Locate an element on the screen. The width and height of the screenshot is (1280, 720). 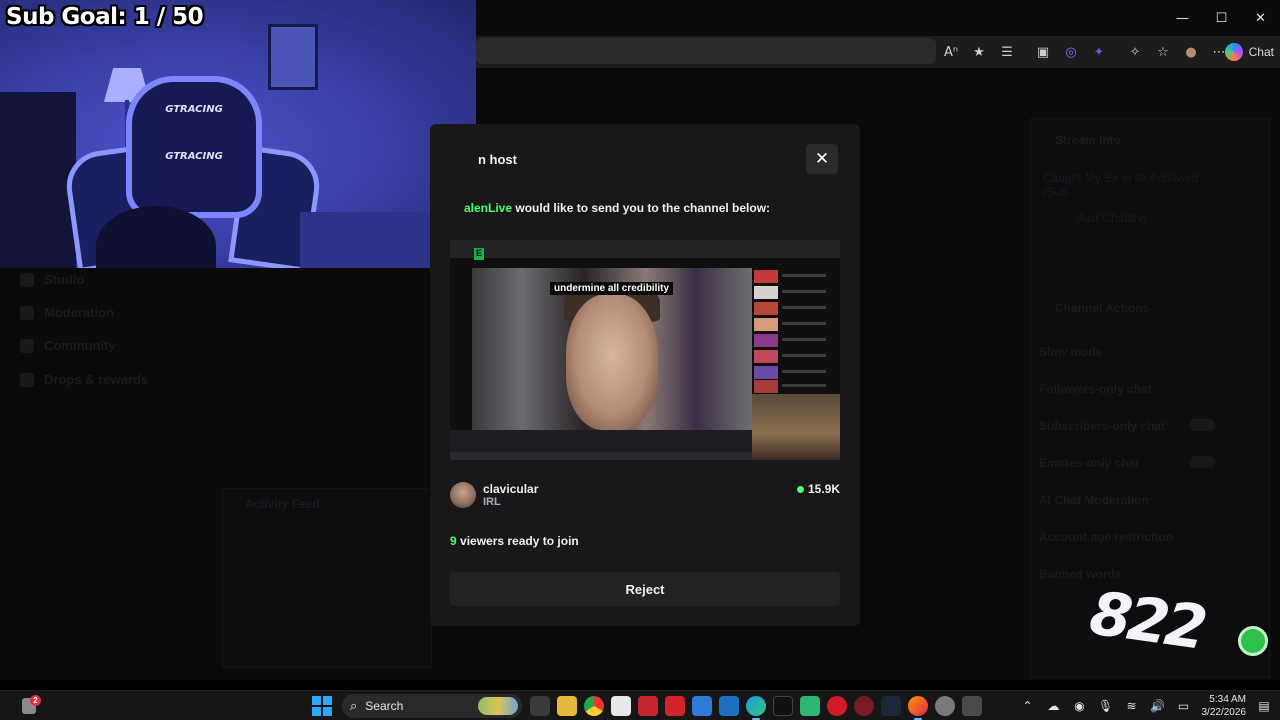
action-subscribers-only: Subscribers-only chat is located at coordinates (1102, 426).